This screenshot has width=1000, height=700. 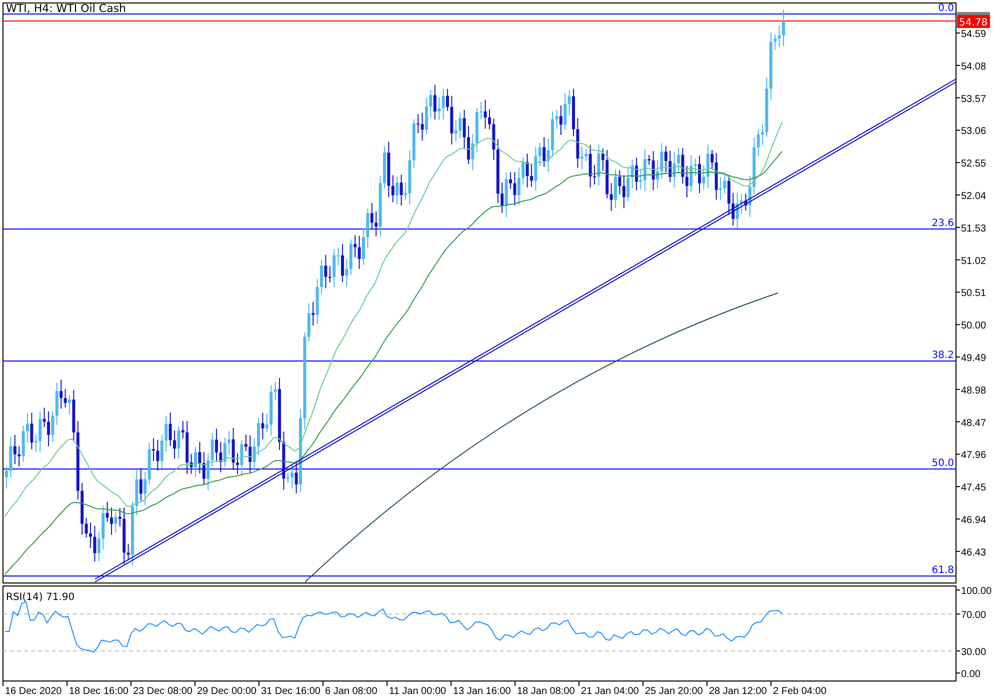 I want to click on price-axis-label: 54.59, so click(x=973, y=34).